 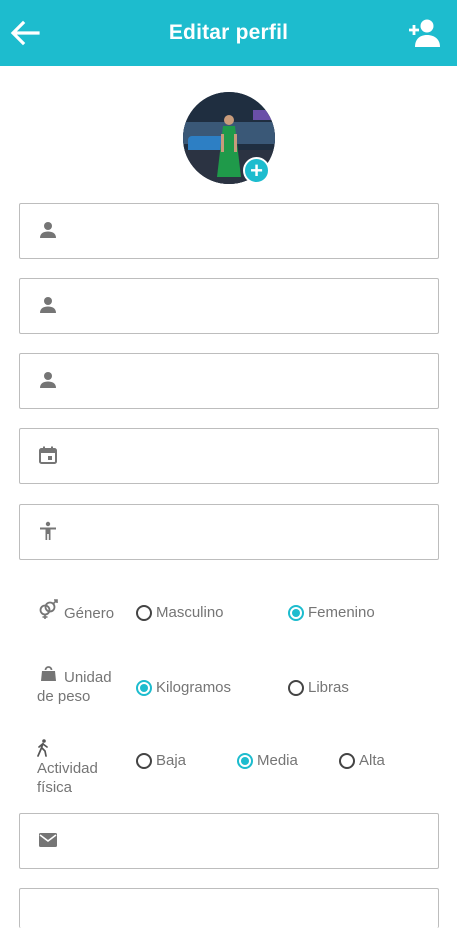 I want to click on first-name-input, so click(x=253, y=232).